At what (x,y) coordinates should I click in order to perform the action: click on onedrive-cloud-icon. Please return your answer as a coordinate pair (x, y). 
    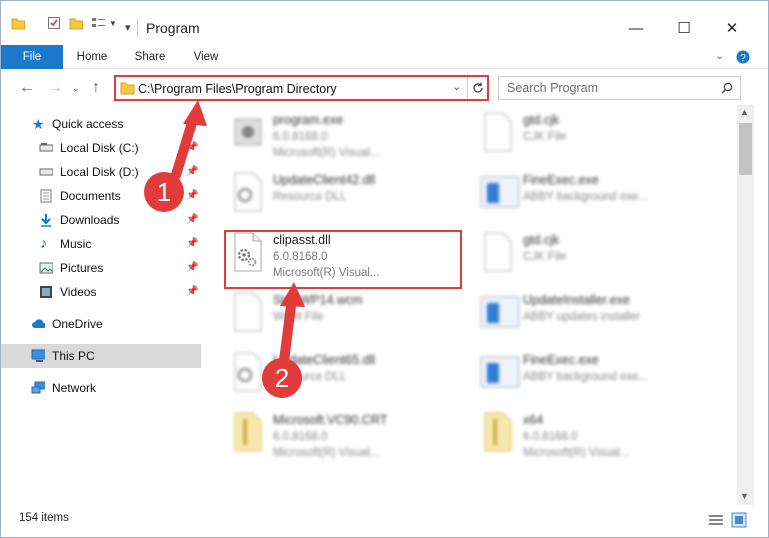
    Looking at the image, I should click on (38, 323).